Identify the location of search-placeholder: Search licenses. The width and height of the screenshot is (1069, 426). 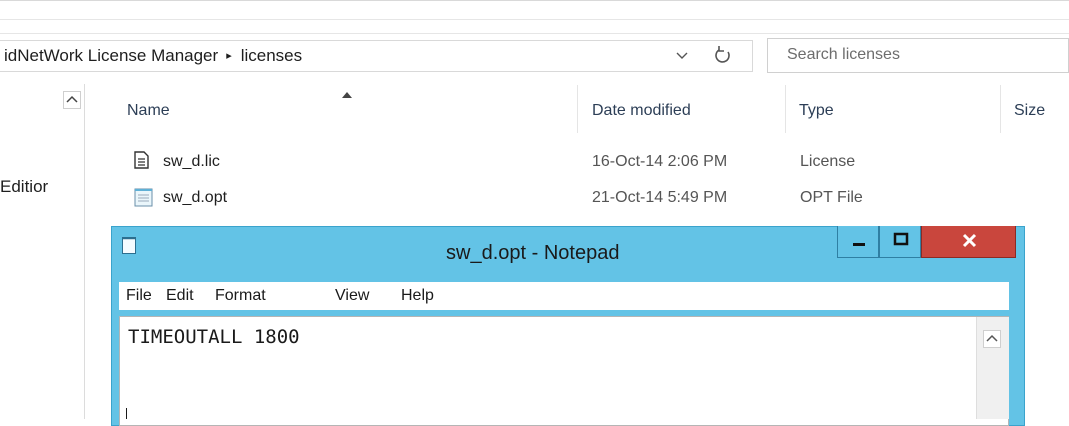
(843, 54).